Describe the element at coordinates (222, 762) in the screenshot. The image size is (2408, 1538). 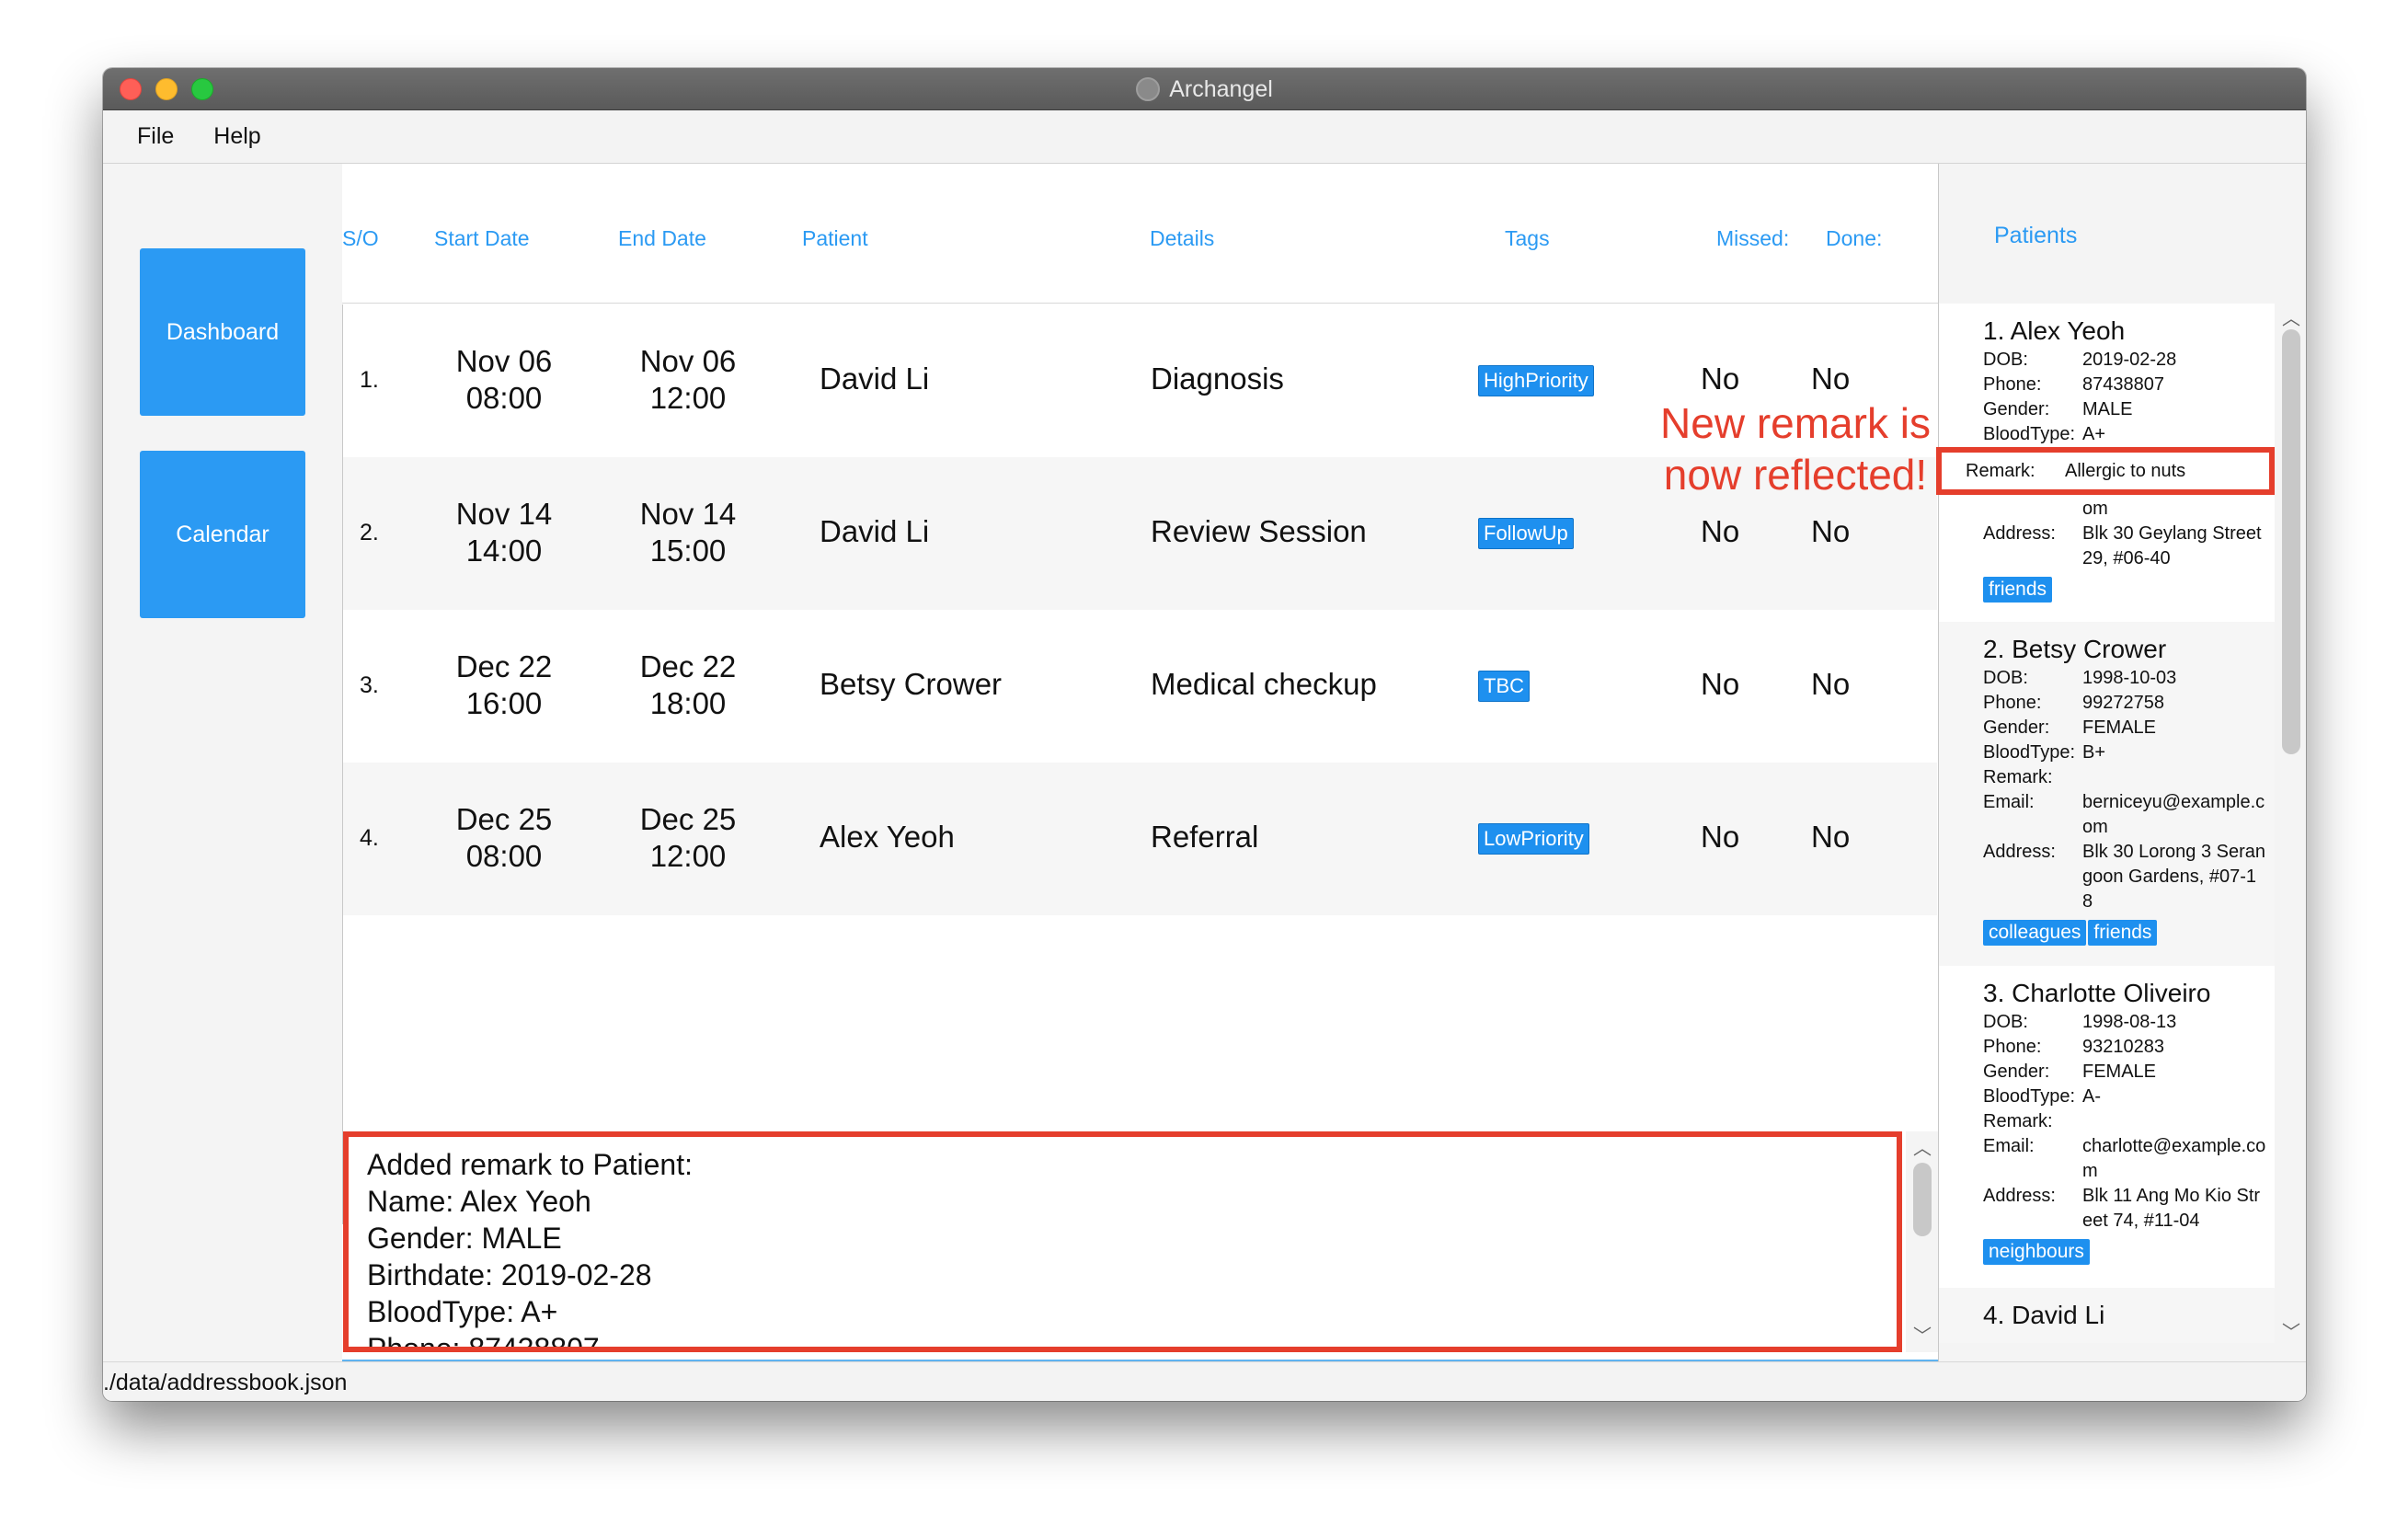
I see `sidebar: Dashboard Calendar` at that location.